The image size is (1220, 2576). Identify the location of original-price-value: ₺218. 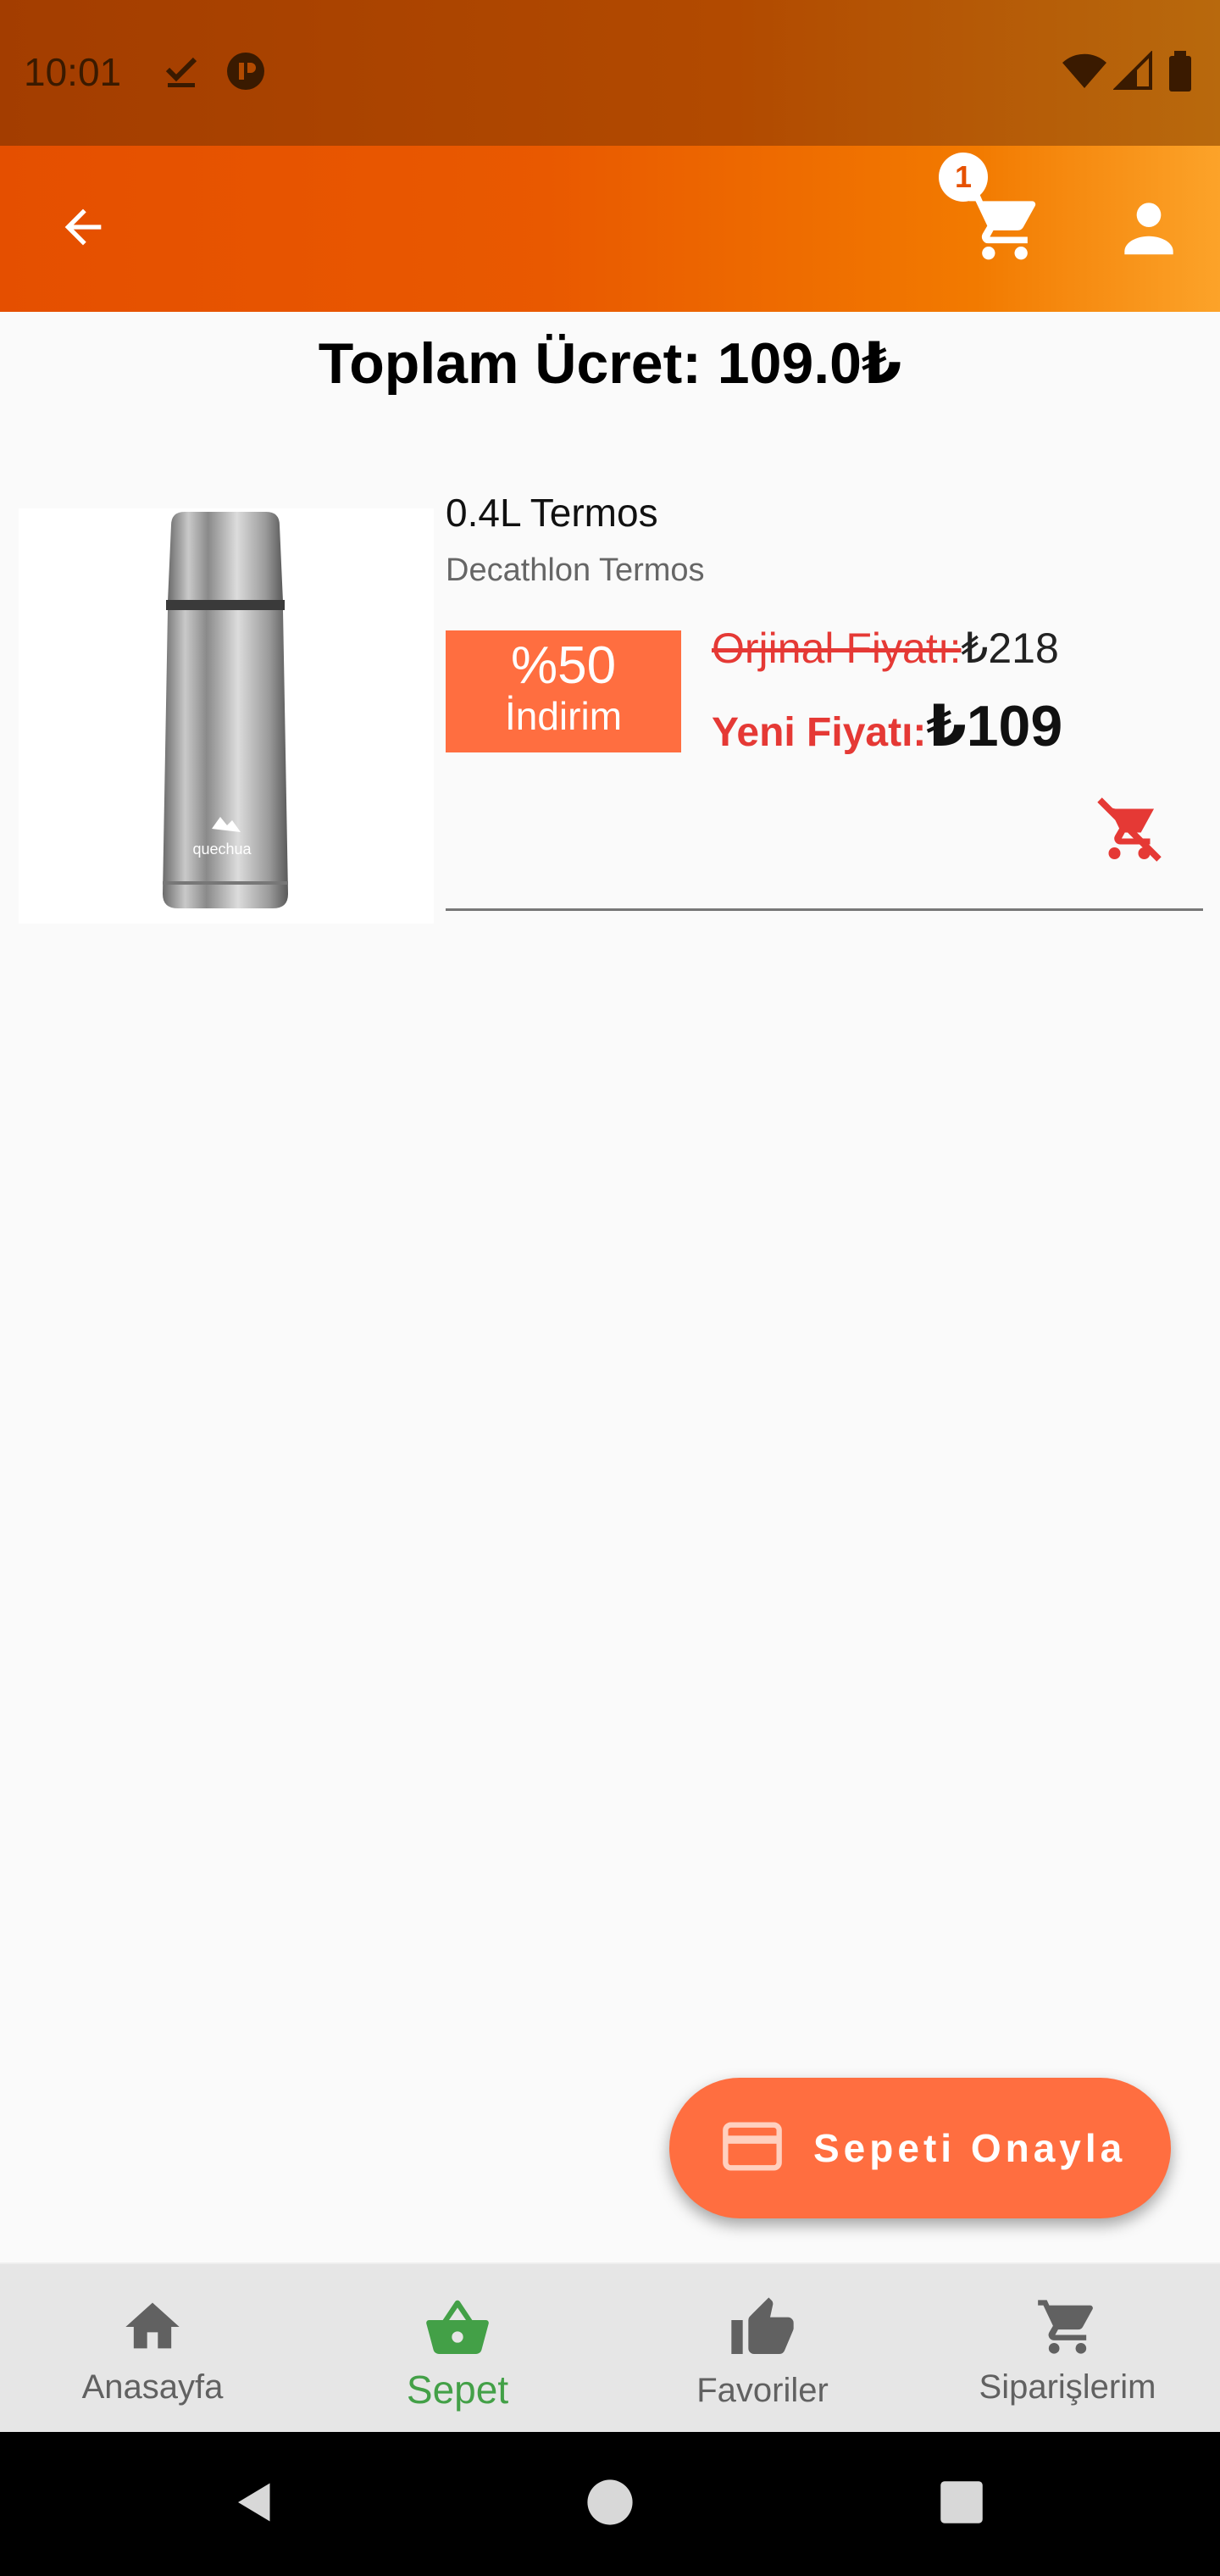
(1010, 648).